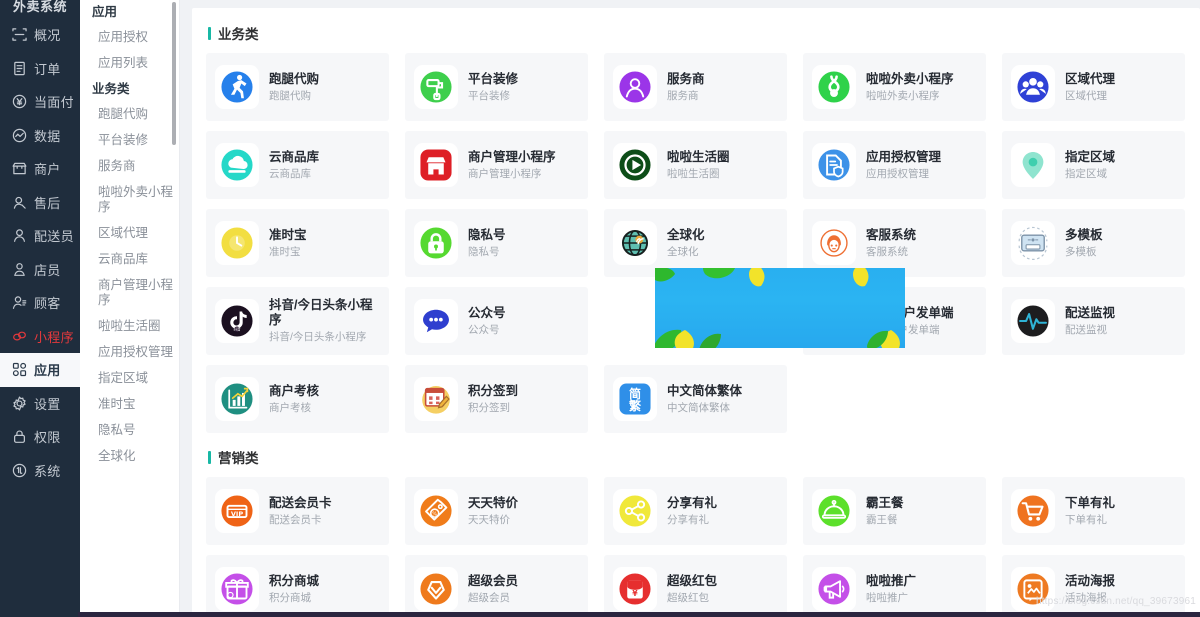 The image size is (1200, 617). What do you see at coordinates (683, 95) in the screenshot?
I see `app-card-subtitle: 服务商` at bounding box center [683, 95].